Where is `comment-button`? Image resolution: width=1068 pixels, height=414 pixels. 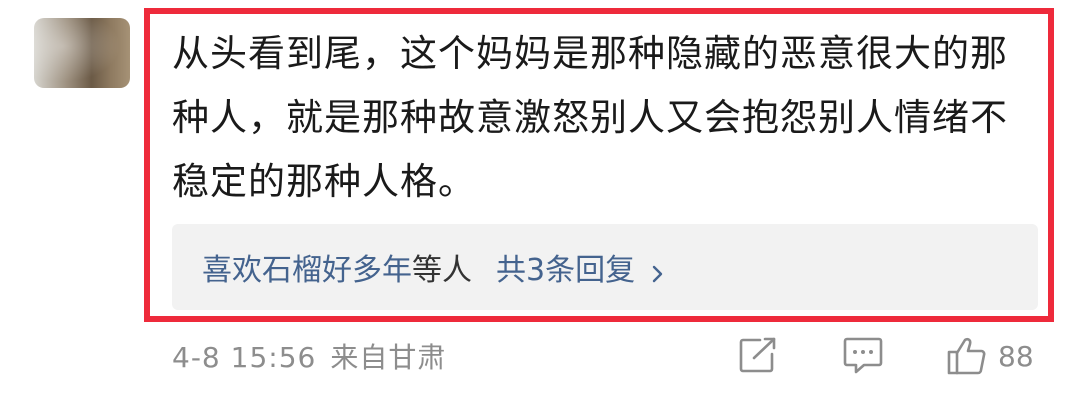
comment-button is located at coordinates (863, 356).